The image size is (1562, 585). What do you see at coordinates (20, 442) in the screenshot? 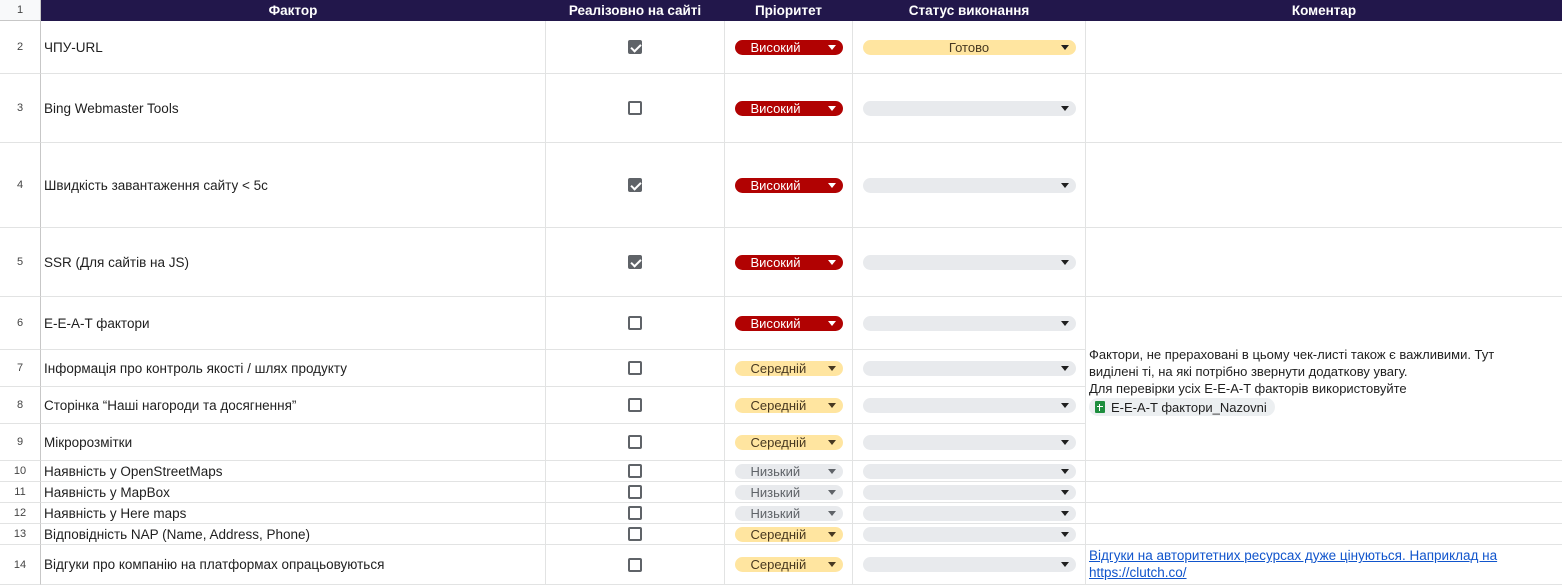
I see `row-number: 9` at bounding box center [20, 442].